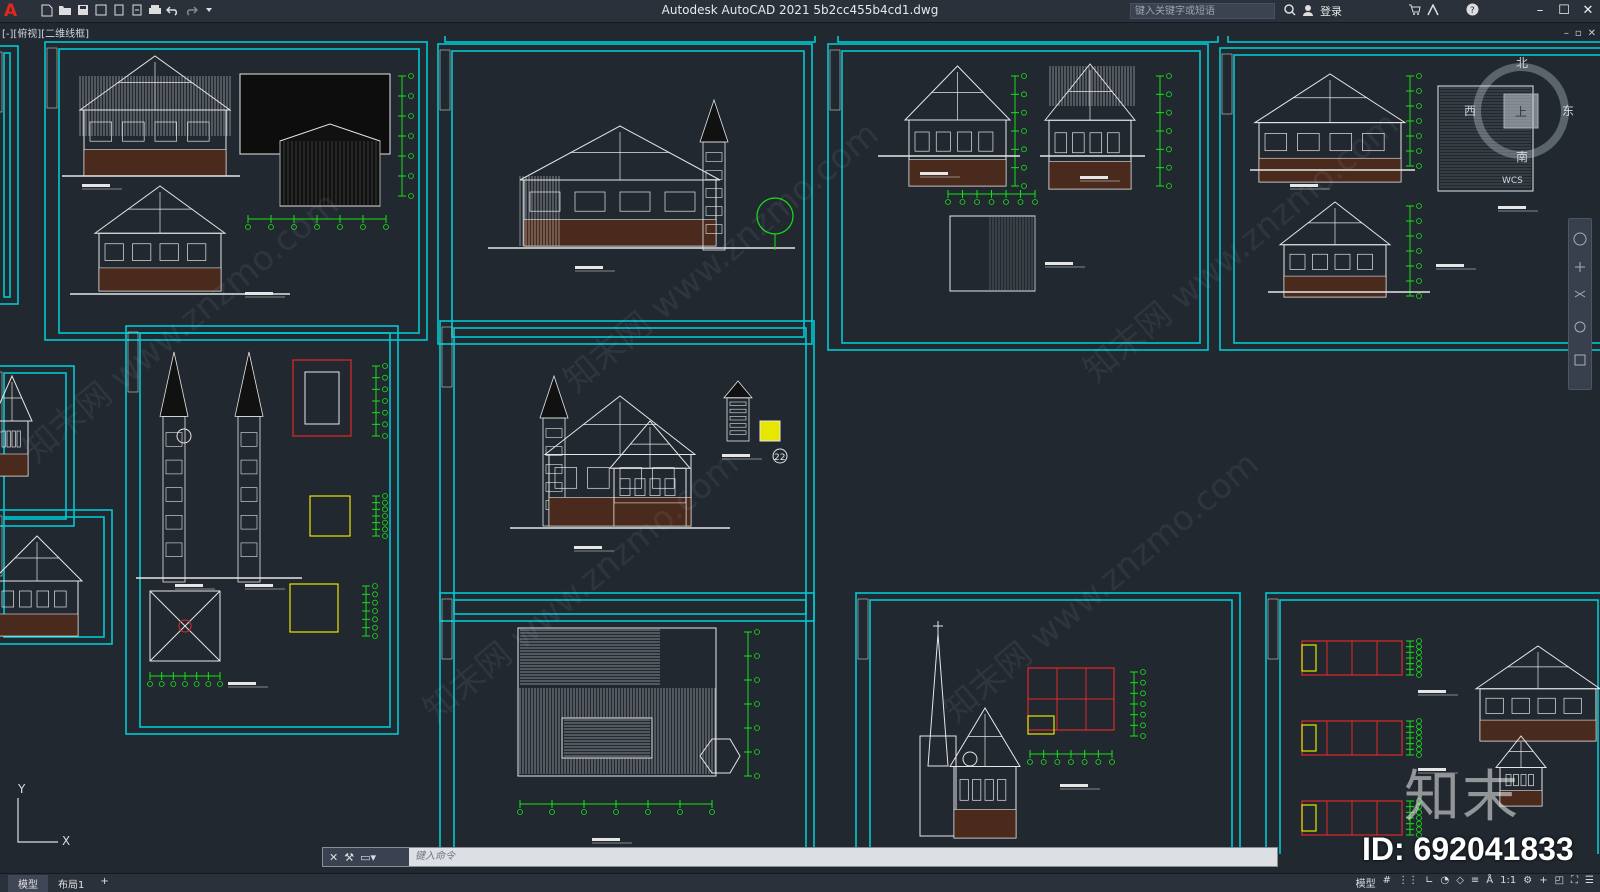 The image size is (1600, 892). What do you see at coordinates (590, 657) in the screenshot?
I see `roof-plan-hatch` at bounding box center [590, 657].